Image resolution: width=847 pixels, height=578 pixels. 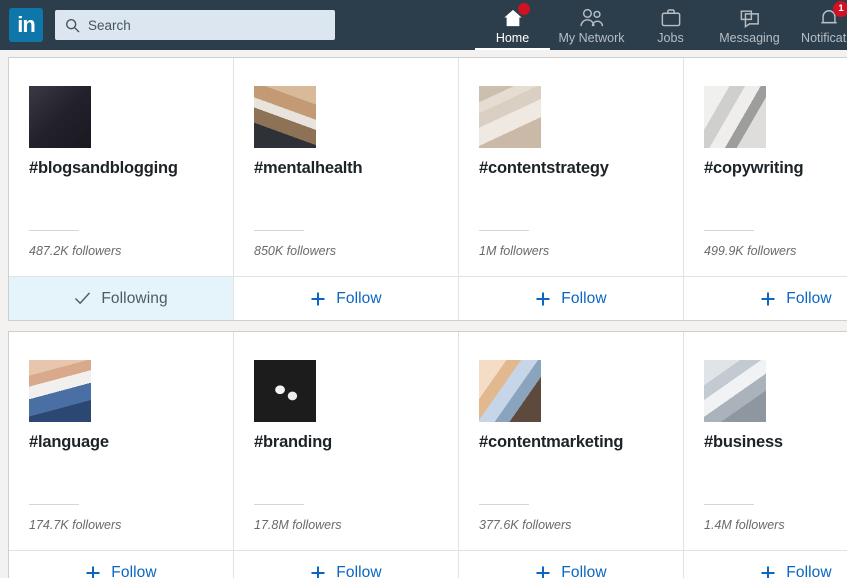 I want to click on card-title: #branding, so click(x=293, y=442).